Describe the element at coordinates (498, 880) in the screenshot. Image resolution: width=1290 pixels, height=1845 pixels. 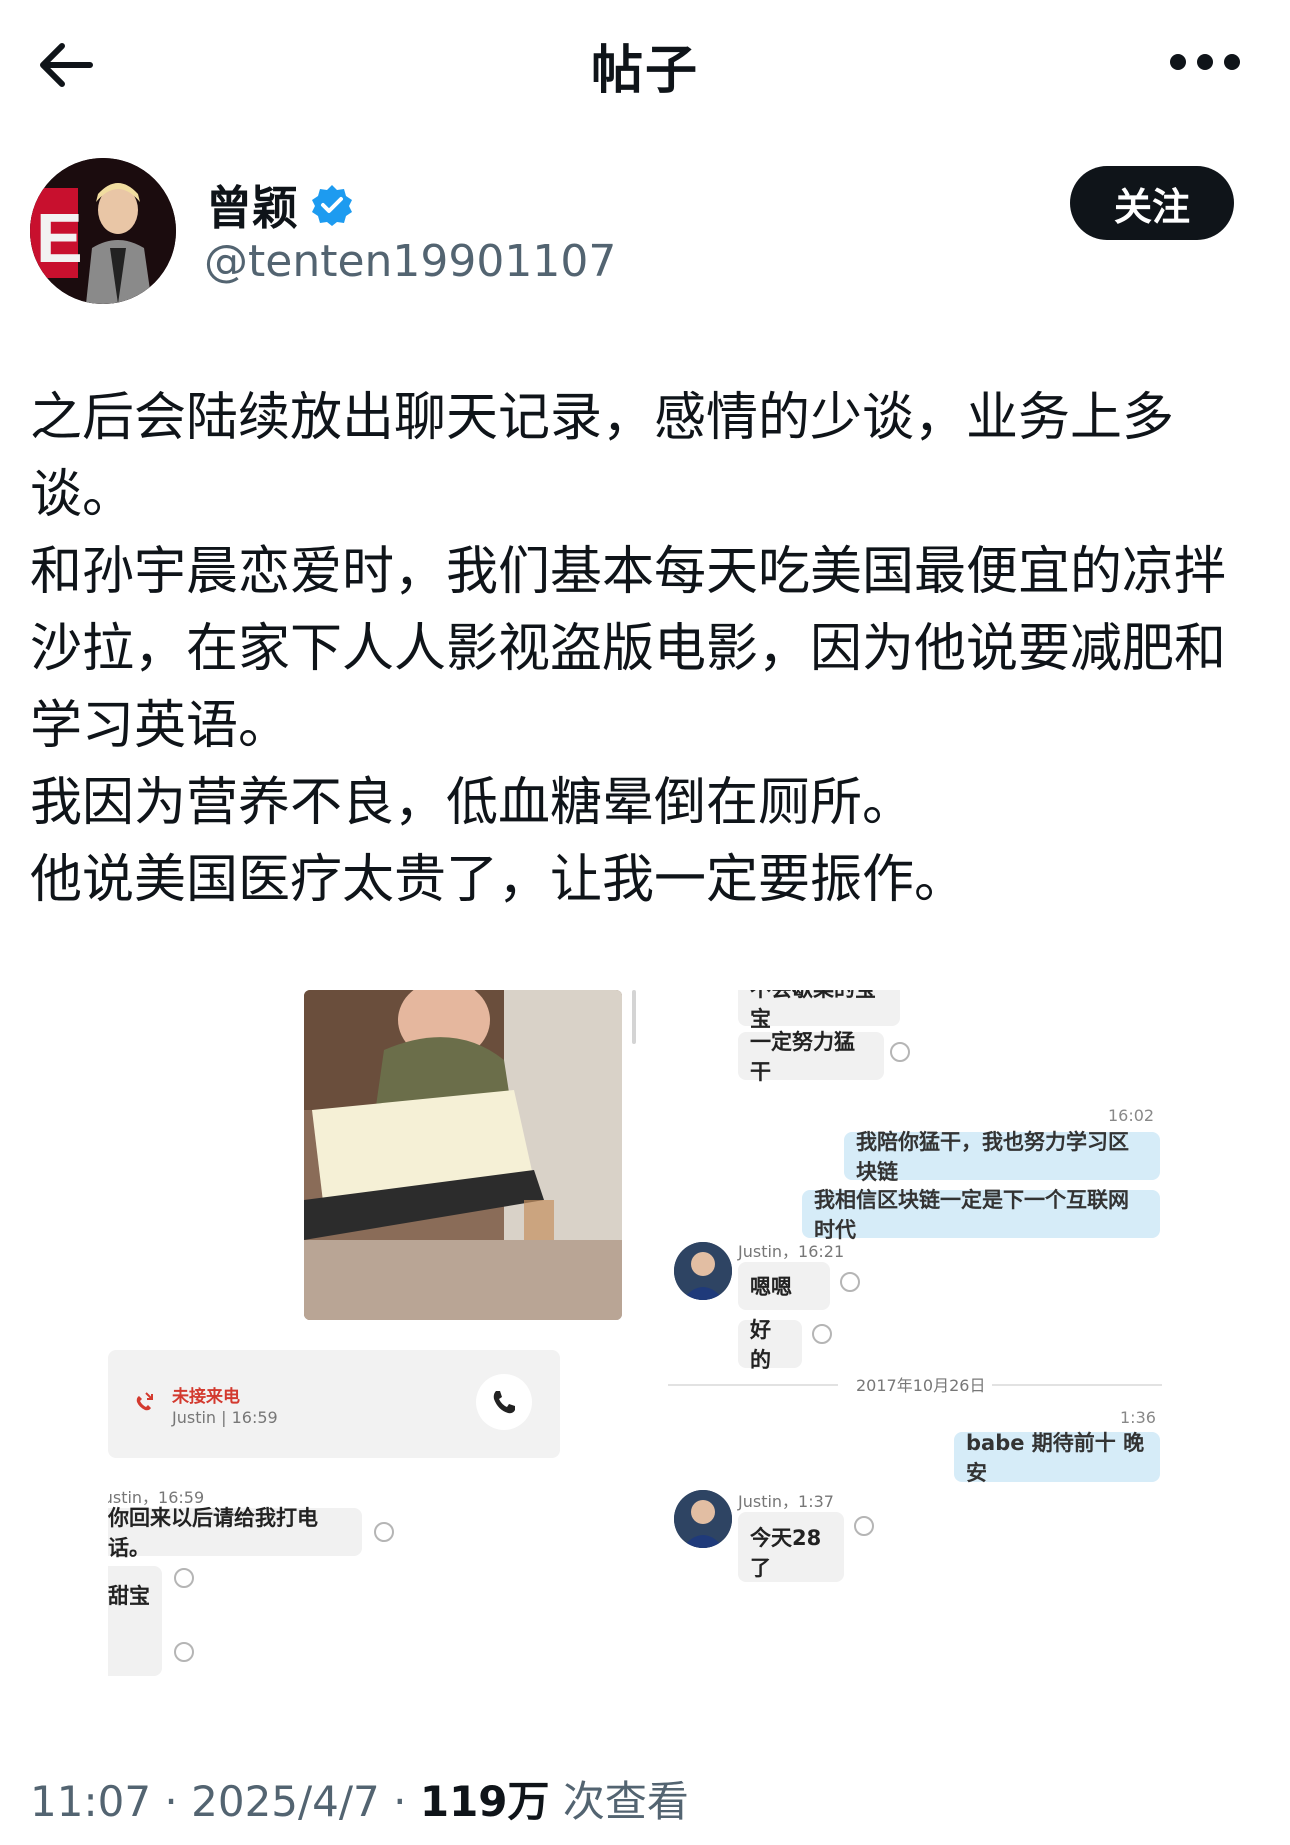
I see `post-paragraph: 他说美国医疗太贵了，让我一定要振作。` at that location.